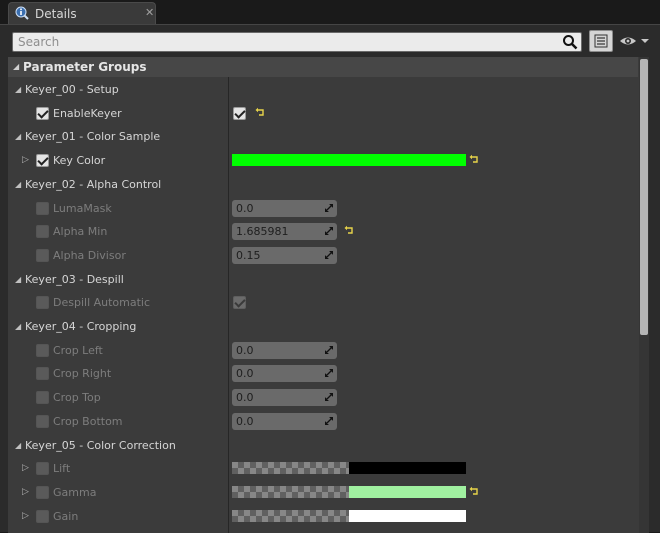 The height and width of the screenshot is (533, 660). I want to click on group-title: Parameter Groups, so click(85, 67).